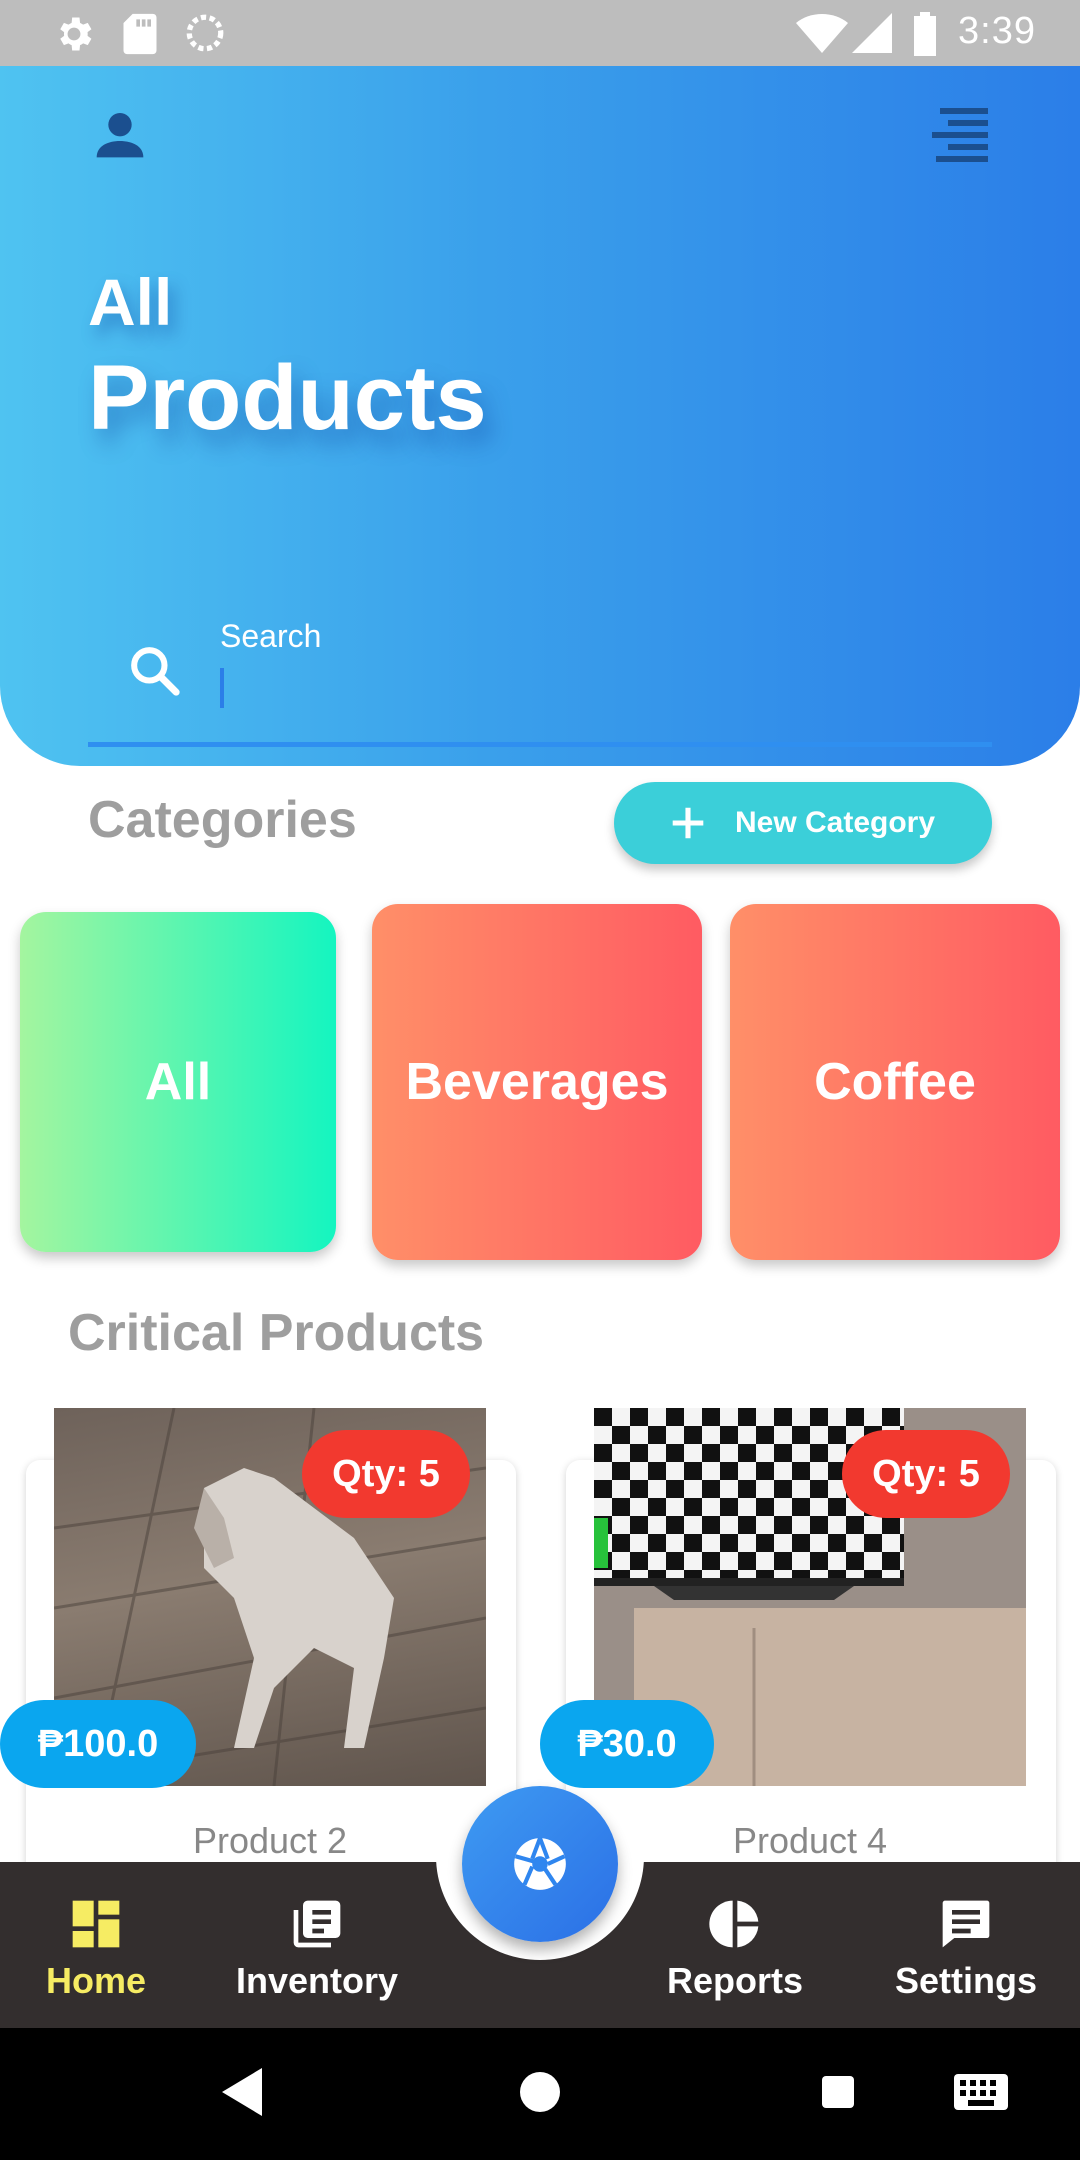 This screenshot has height=2160, width=1080. I want to click on nav-label: Inventory, so click(317, 1980).